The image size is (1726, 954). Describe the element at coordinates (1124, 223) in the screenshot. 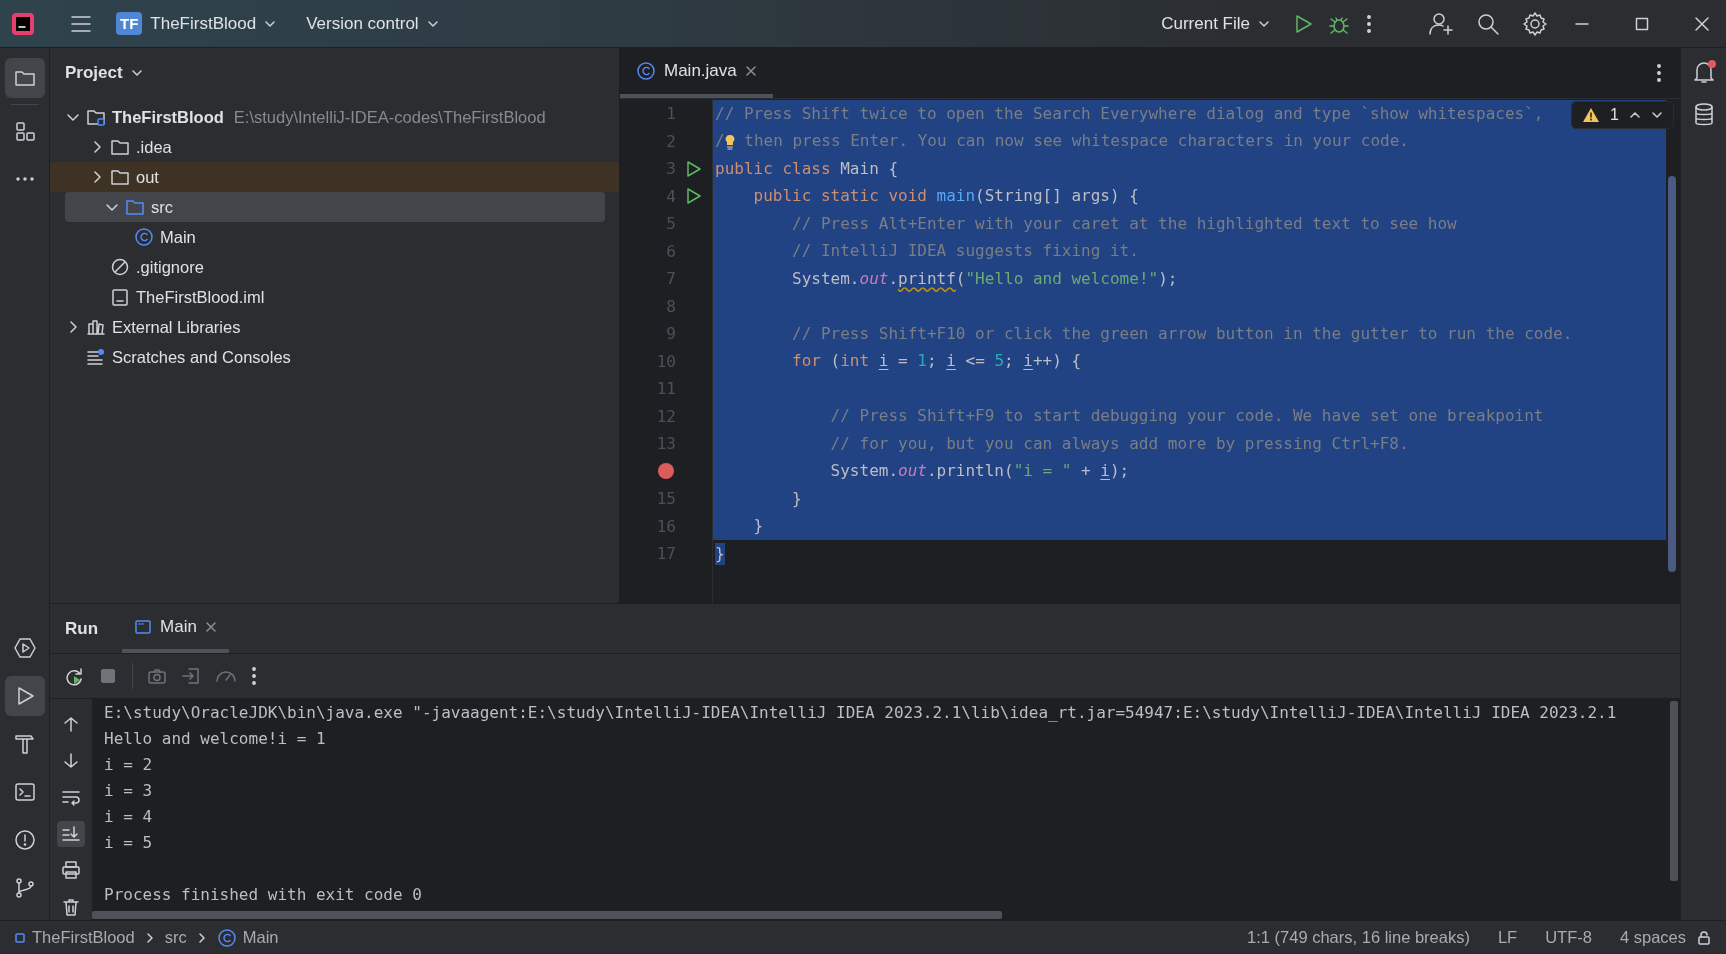

I see `code-line: // Press Alt+Enter with your caret at the highlighted text to see how` at that location.